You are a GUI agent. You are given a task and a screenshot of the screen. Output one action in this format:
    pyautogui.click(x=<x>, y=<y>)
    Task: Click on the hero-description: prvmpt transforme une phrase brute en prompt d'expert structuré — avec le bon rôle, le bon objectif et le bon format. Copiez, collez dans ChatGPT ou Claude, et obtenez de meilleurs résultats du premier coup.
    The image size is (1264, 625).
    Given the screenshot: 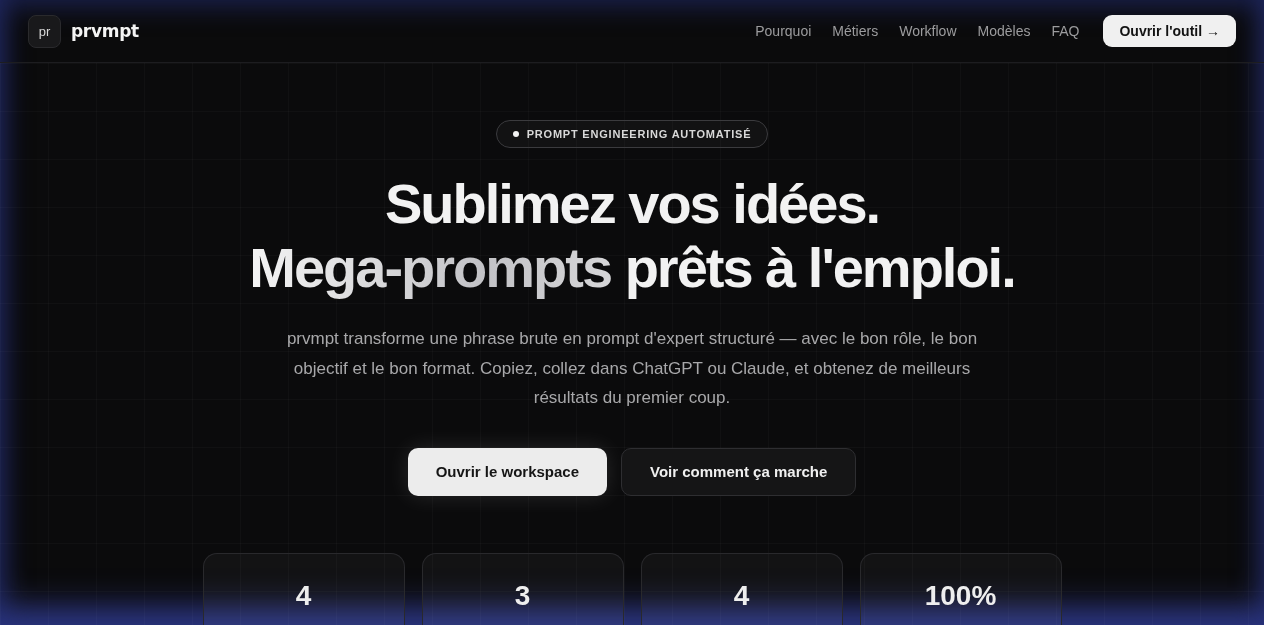 What is the action you would take?
    pyautogui.click(x=632, y=368)
    